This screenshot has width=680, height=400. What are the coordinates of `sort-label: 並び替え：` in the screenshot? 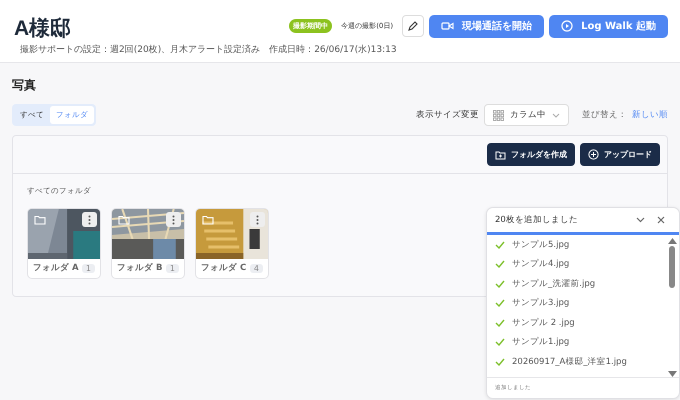 It's located at (604, 115).